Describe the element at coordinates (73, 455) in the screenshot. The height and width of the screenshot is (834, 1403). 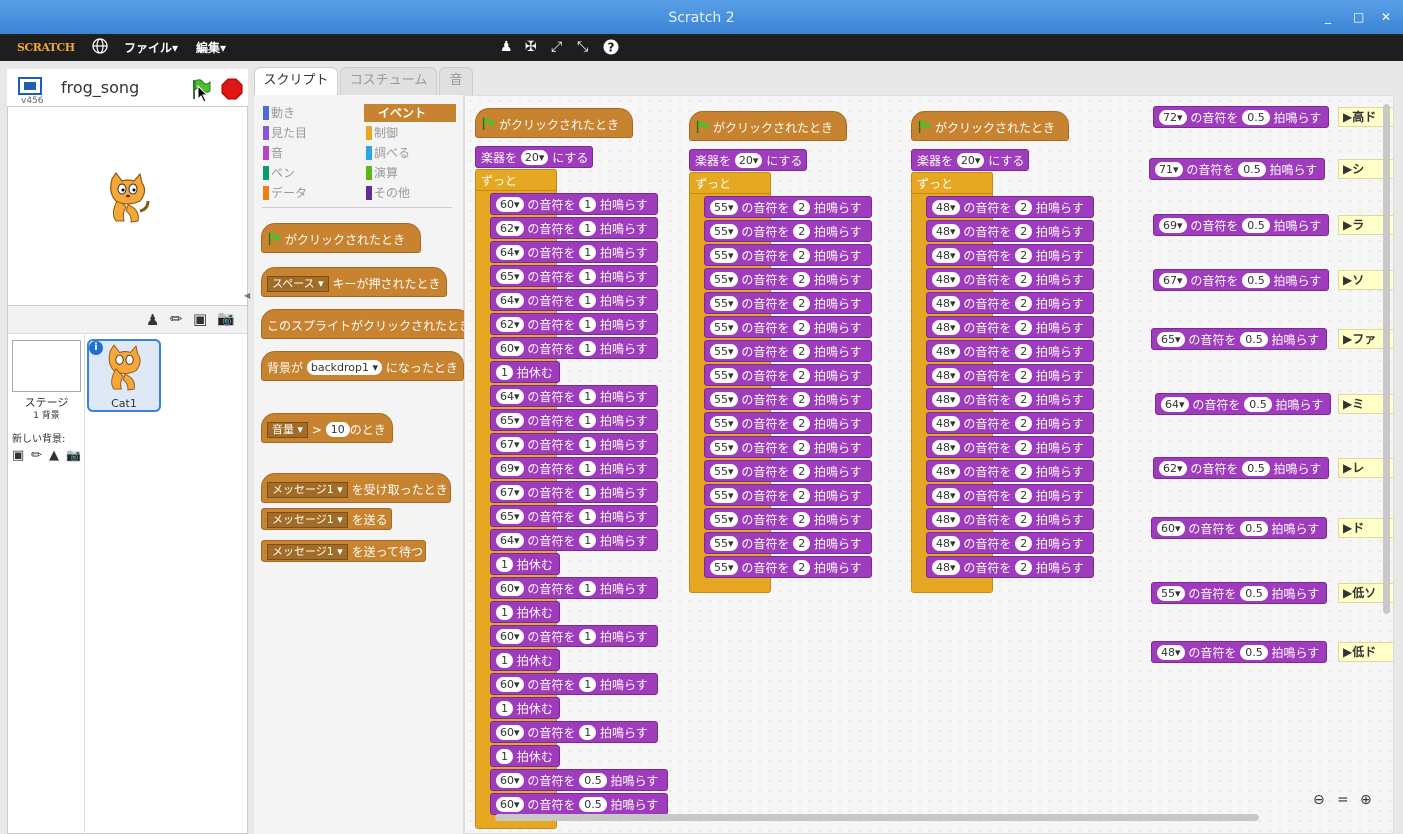
I see `camera-backdrop-icon: 📷` at that location.